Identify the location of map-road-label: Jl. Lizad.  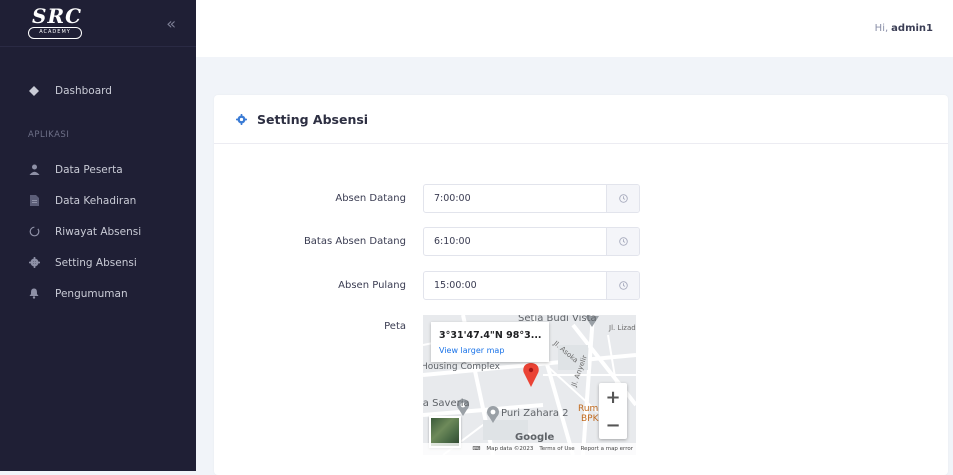
(622, 328).